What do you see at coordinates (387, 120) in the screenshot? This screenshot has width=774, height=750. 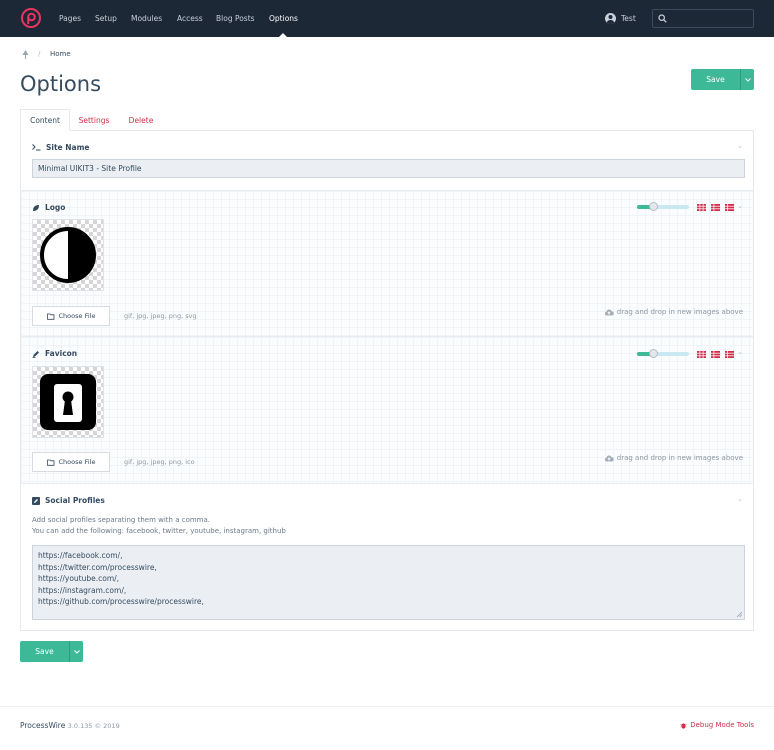 I see `tab-bar: Content Settings Delete` at bounding box center [387, 120].